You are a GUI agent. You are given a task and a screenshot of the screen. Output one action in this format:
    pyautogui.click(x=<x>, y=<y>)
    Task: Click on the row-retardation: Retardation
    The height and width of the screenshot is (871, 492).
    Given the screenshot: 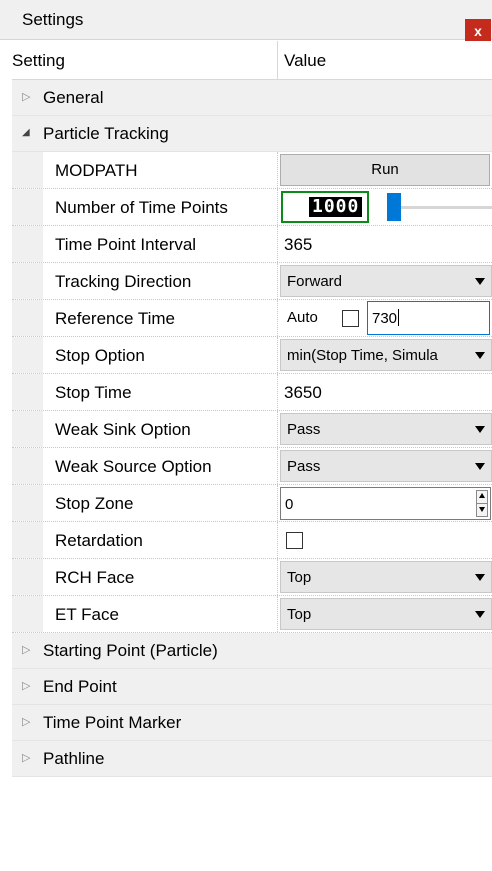 What is the action you would take?
    pyautogui.click(x=252, y=540)
    